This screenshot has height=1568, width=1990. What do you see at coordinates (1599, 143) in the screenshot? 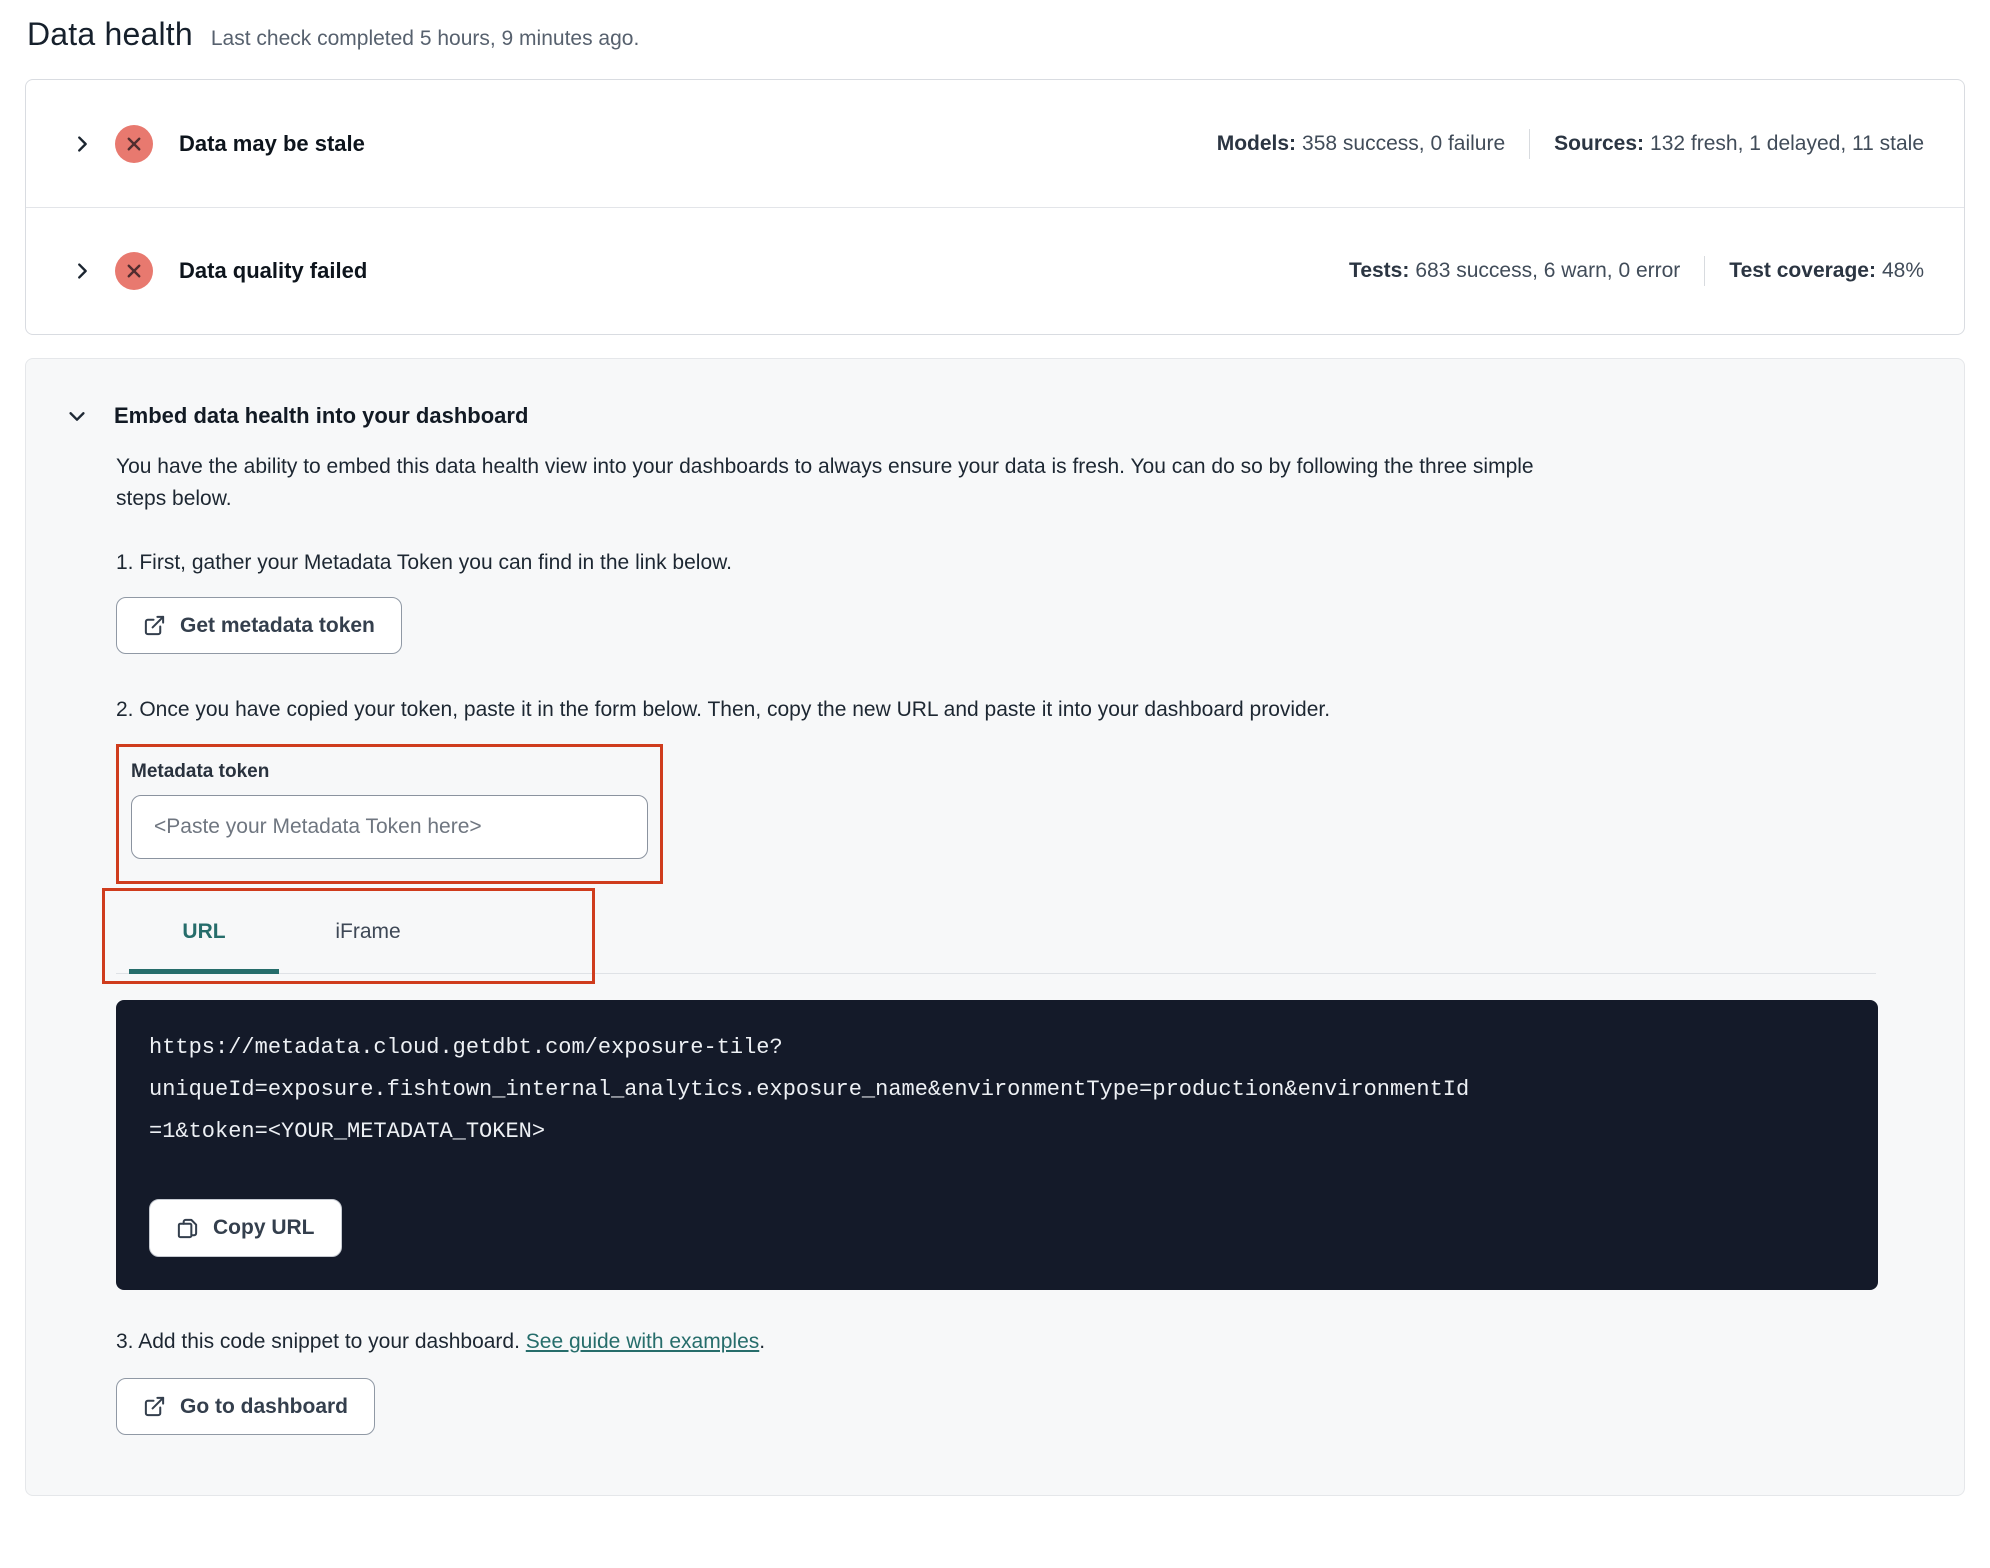
I see `sources-stat-label: Sources:` at bounding box center [1599, 143].